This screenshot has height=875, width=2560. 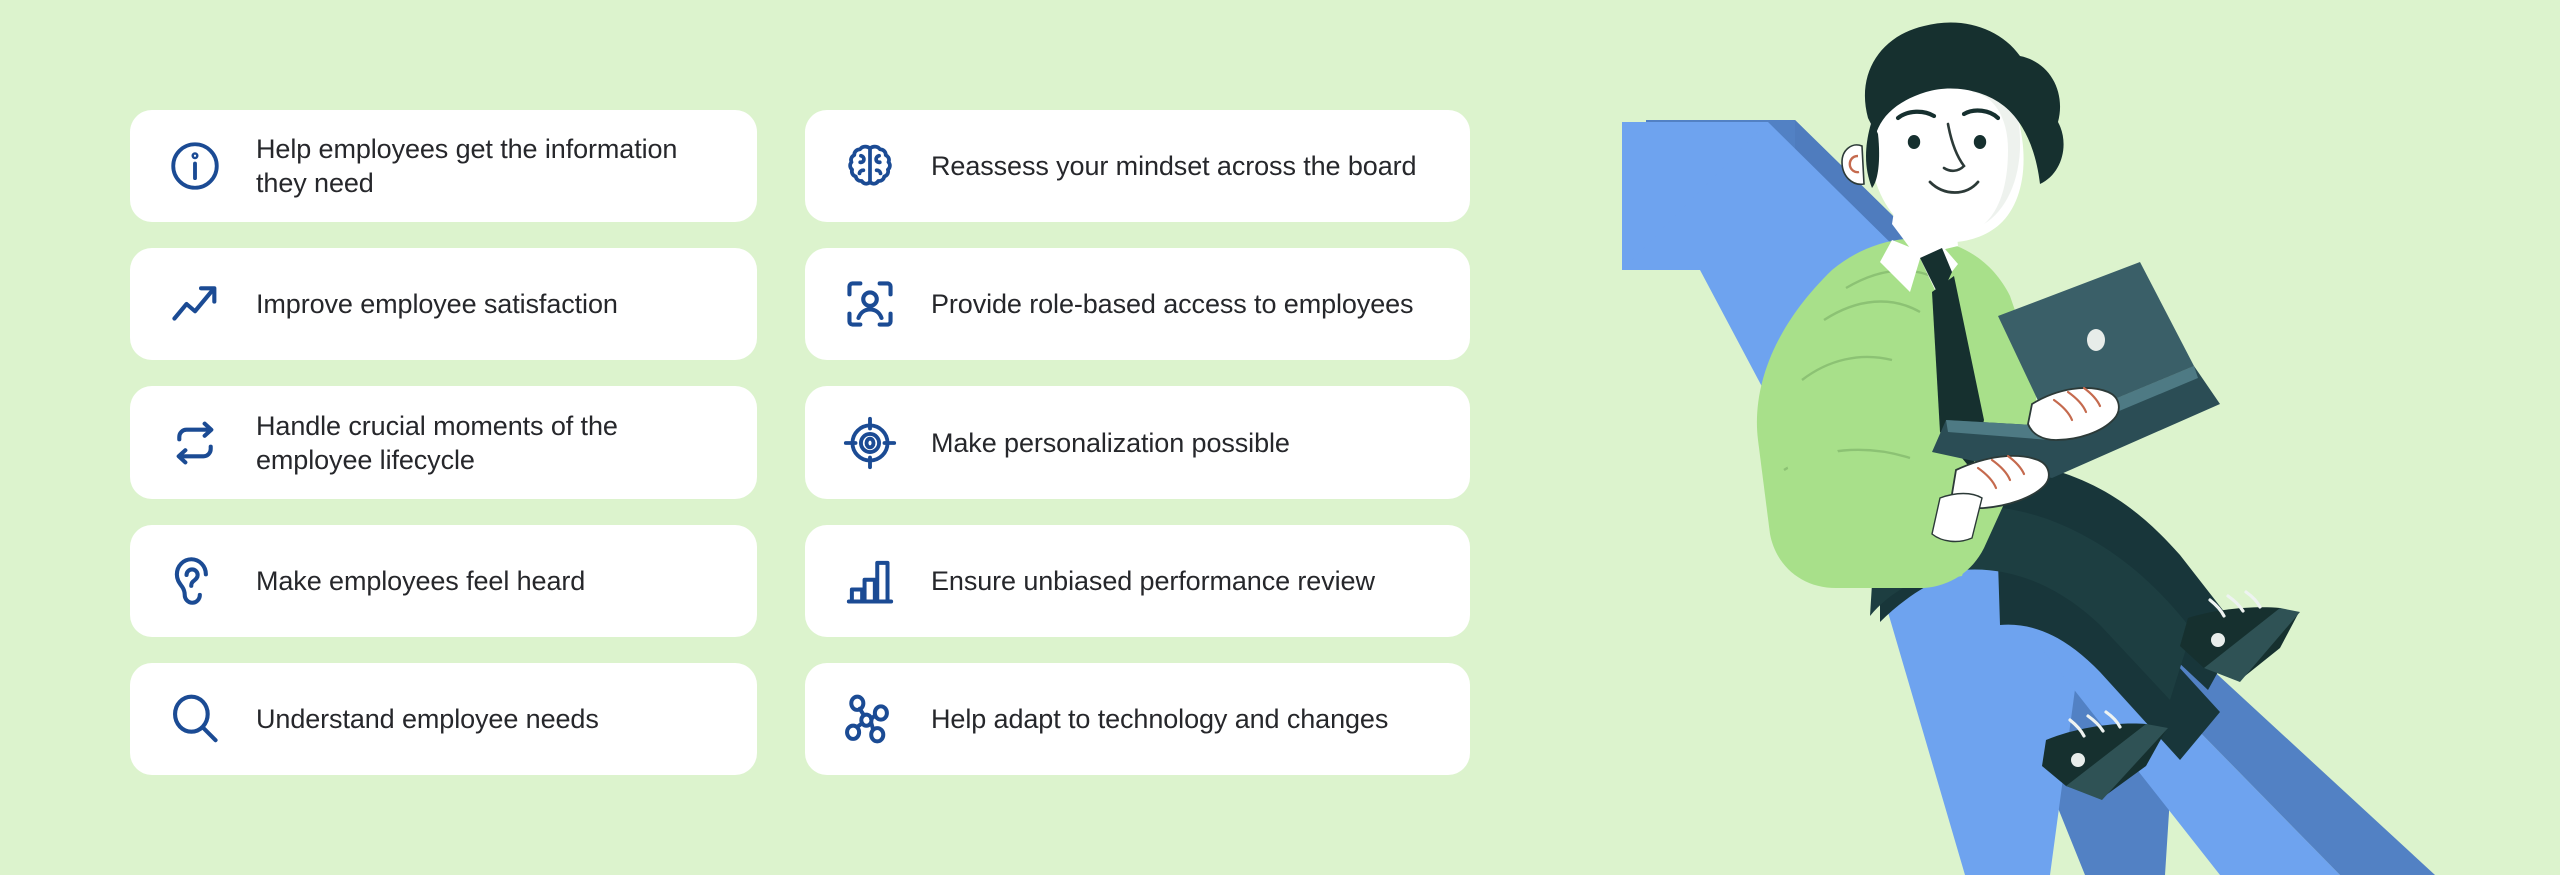 I want to click on eyebrow-left, so click(x=1916, y=115).